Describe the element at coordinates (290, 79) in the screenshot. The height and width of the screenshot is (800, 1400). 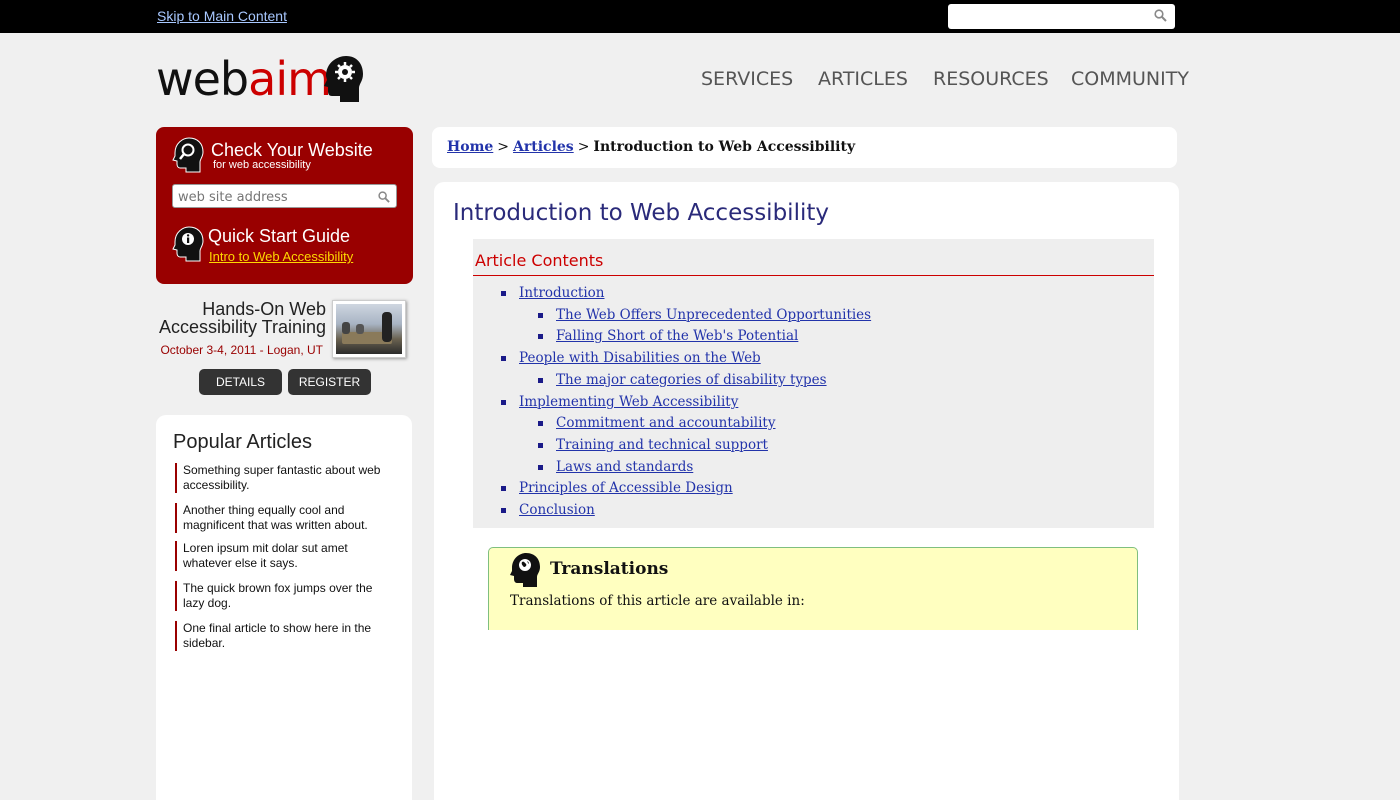
I see `logo-aim: aim` at that location.